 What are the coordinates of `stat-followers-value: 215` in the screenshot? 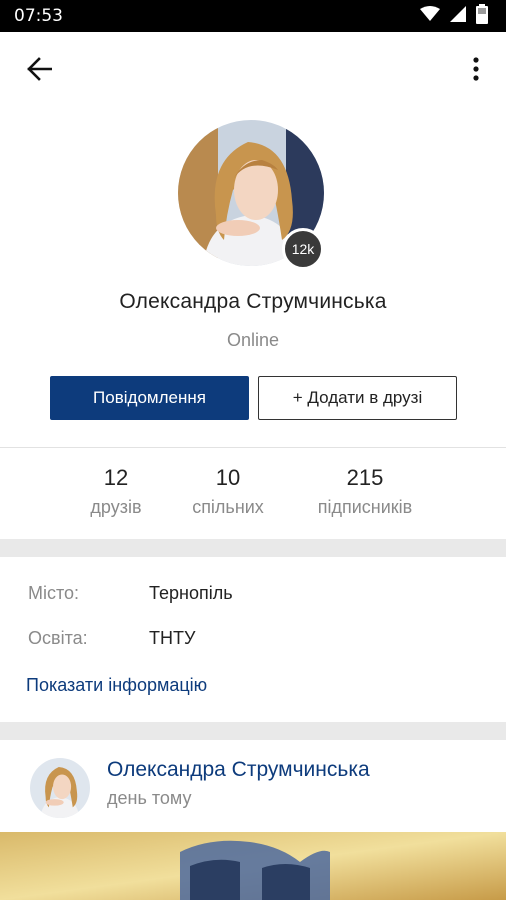 It's located at (365, 477).